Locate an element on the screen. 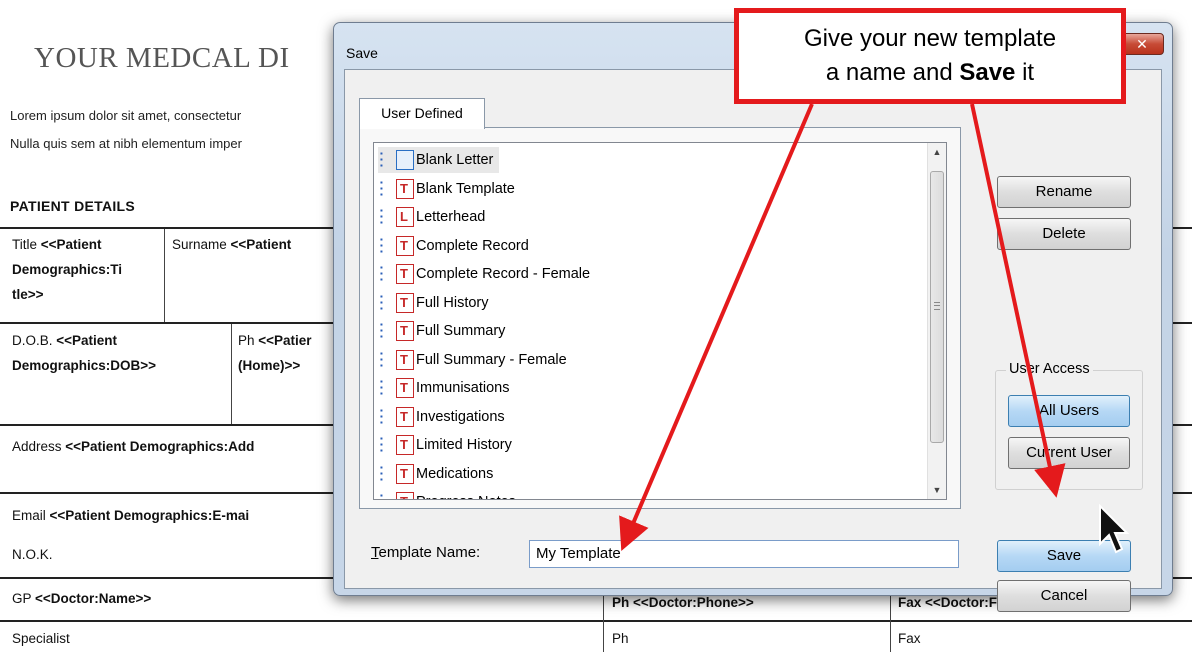 The height and width of the screenshot is (652, 1192). list-item: ▪▪▪ Full Summary - Female is located at coordinates (475, 360).